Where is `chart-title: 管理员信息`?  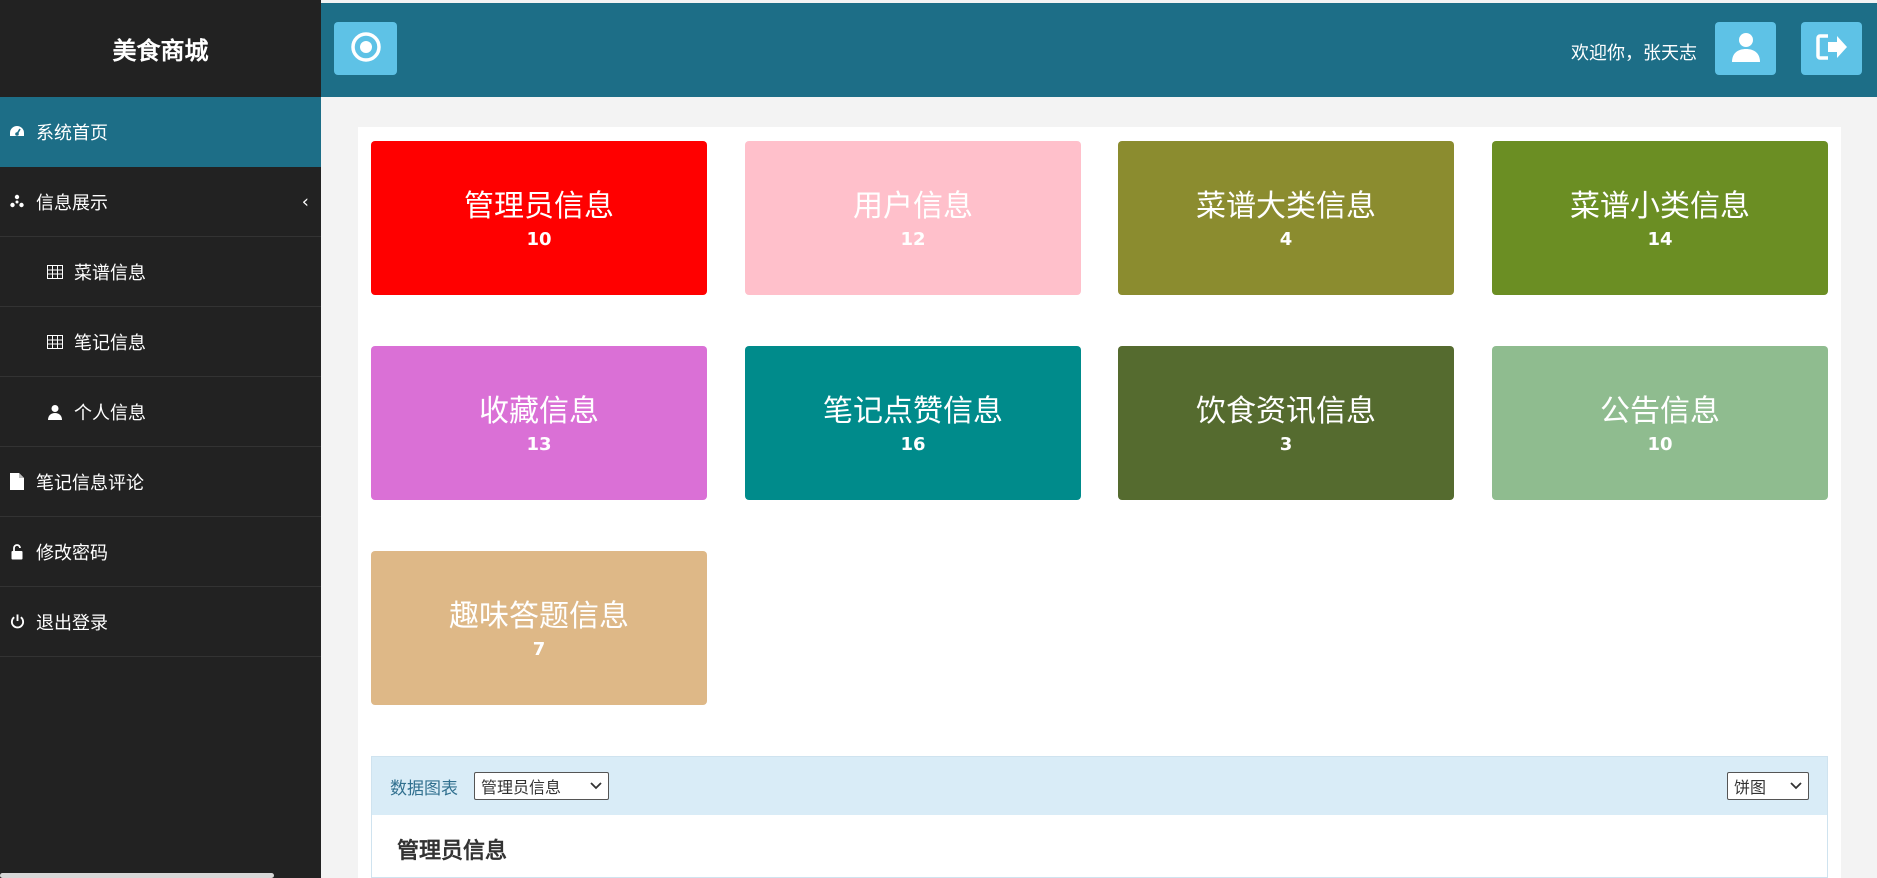
chart-title: 管理员信息 is located at coordinates (452, 851).